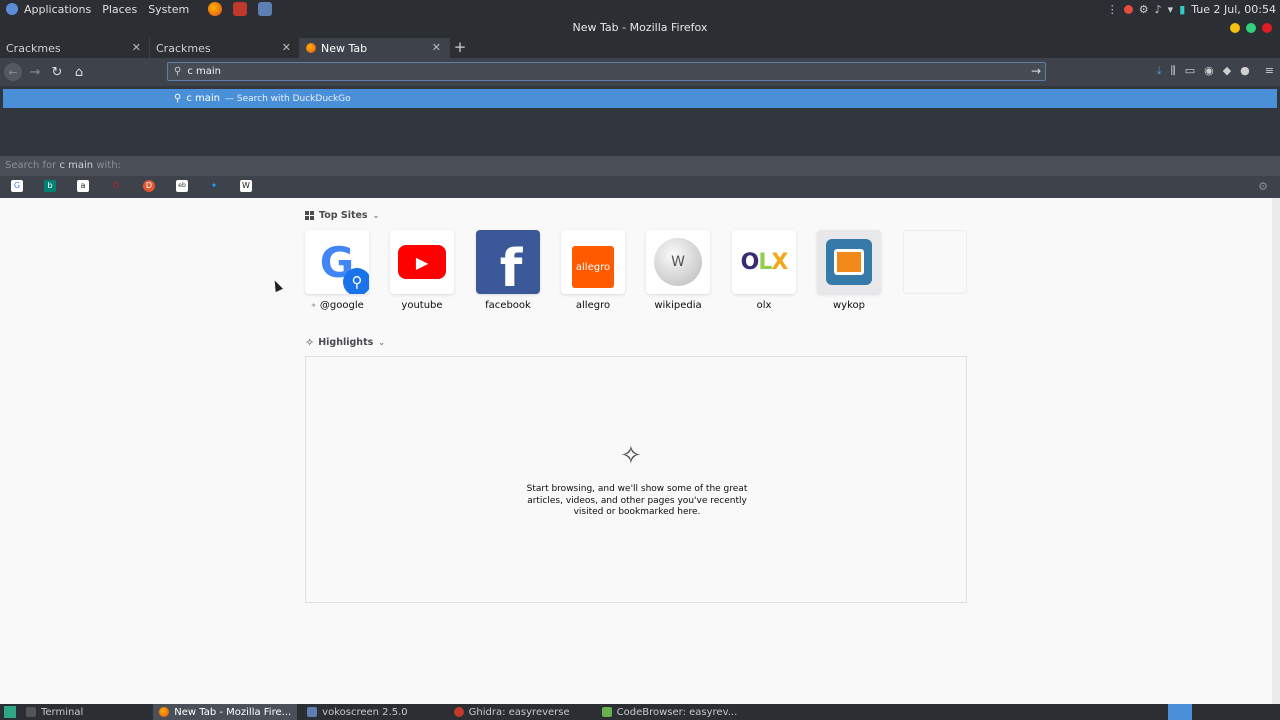  Describe the element at coordinates (376, 215) in the screenshot. I see `chevron-down-icon: ⌄` at that location.